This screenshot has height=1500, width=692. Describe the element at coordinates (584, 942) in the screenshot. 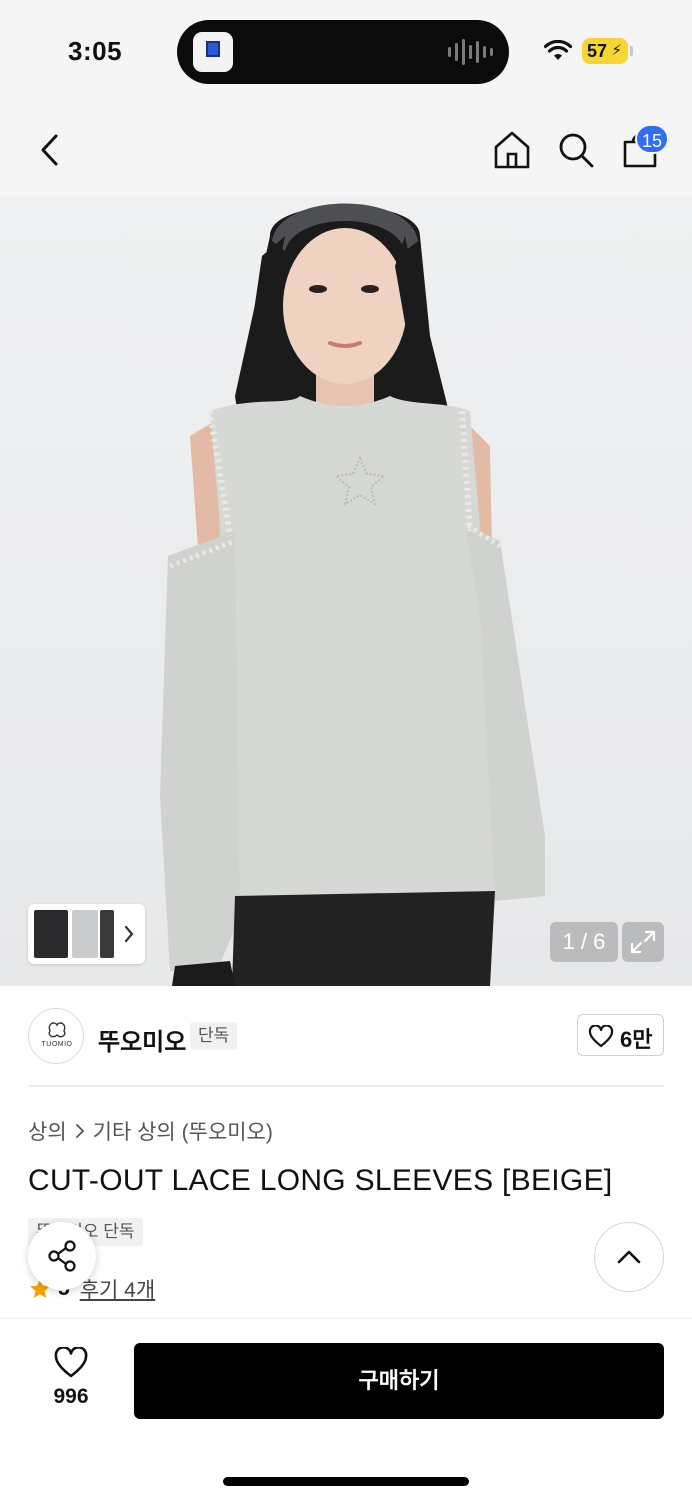

I see `image-counter: 1 / 6` at that location.